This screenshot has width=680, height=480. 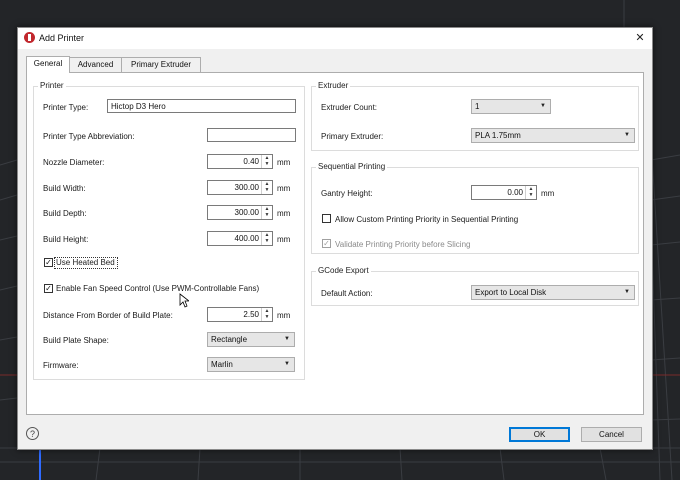 I want to click on dialog-title: Add Printer, so click(x=62, y=38).